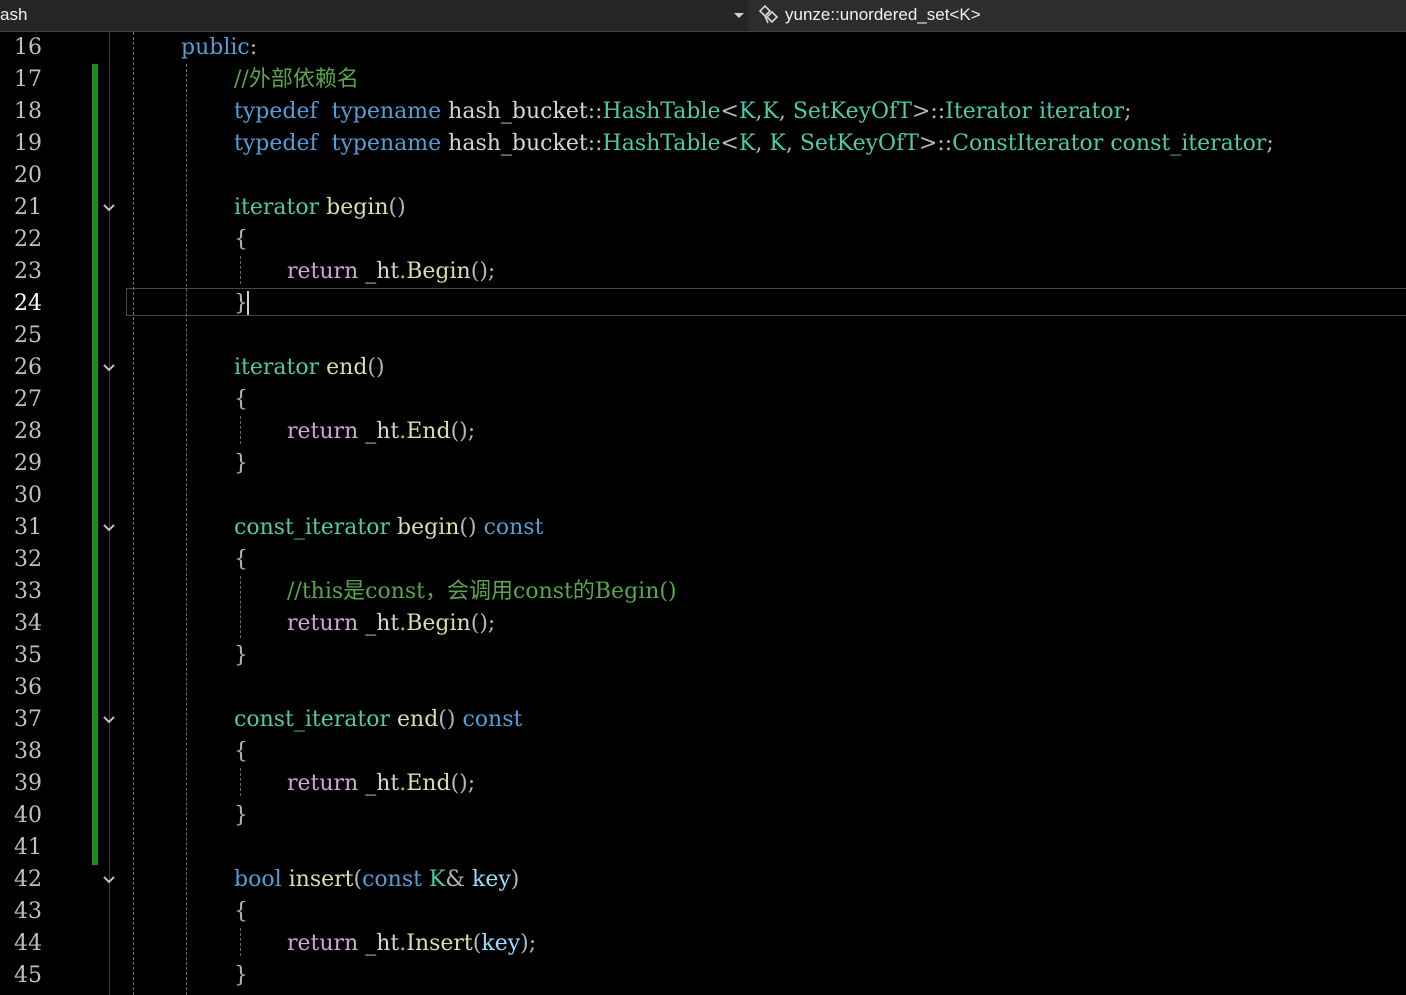 This screenshot has width=1406, height=995. Describe the element at coordinates (378, 720) in the screenshot. I see `code-line: const_iterator end() const` at that location.